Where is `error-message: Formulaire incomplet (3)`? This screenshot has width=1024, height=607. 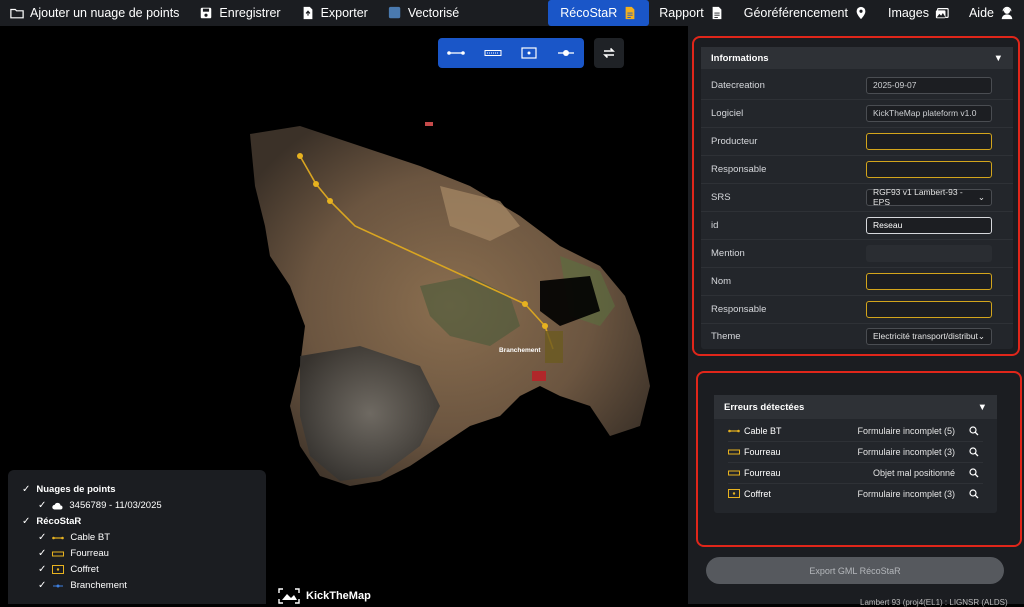 error-message: Formulaire incomplet (3) is located at coordinates (906, 451).